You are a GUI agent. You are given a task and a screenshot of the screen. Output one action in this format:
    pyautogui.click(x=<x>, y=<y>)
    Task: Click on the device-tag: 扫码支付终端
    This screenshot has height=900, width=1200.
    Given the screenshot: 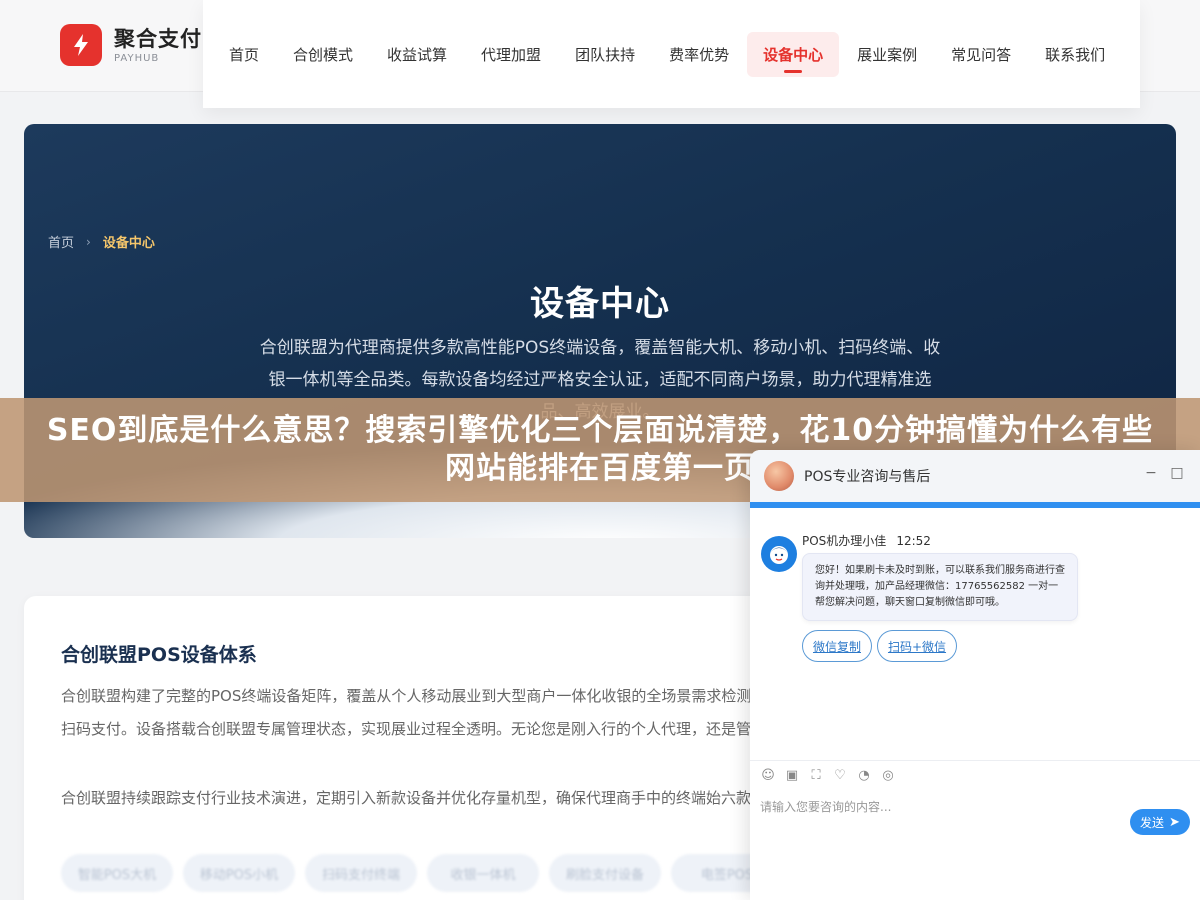 What is the action you would take?
    pyautogui.click(x=361, y=873)
    